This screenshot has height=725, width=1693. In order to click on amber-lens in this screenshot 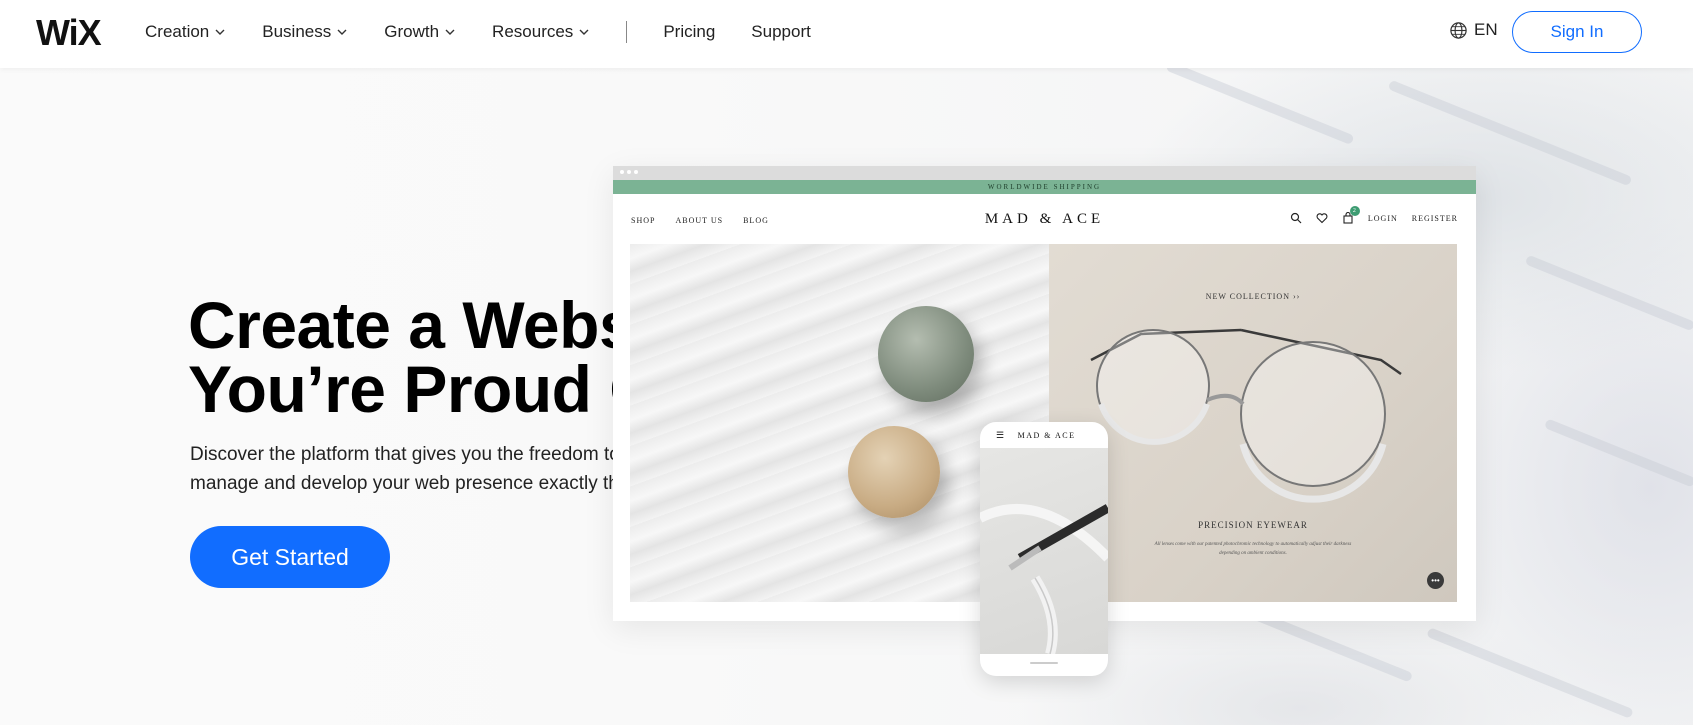, I will do `click(894, 472)`.